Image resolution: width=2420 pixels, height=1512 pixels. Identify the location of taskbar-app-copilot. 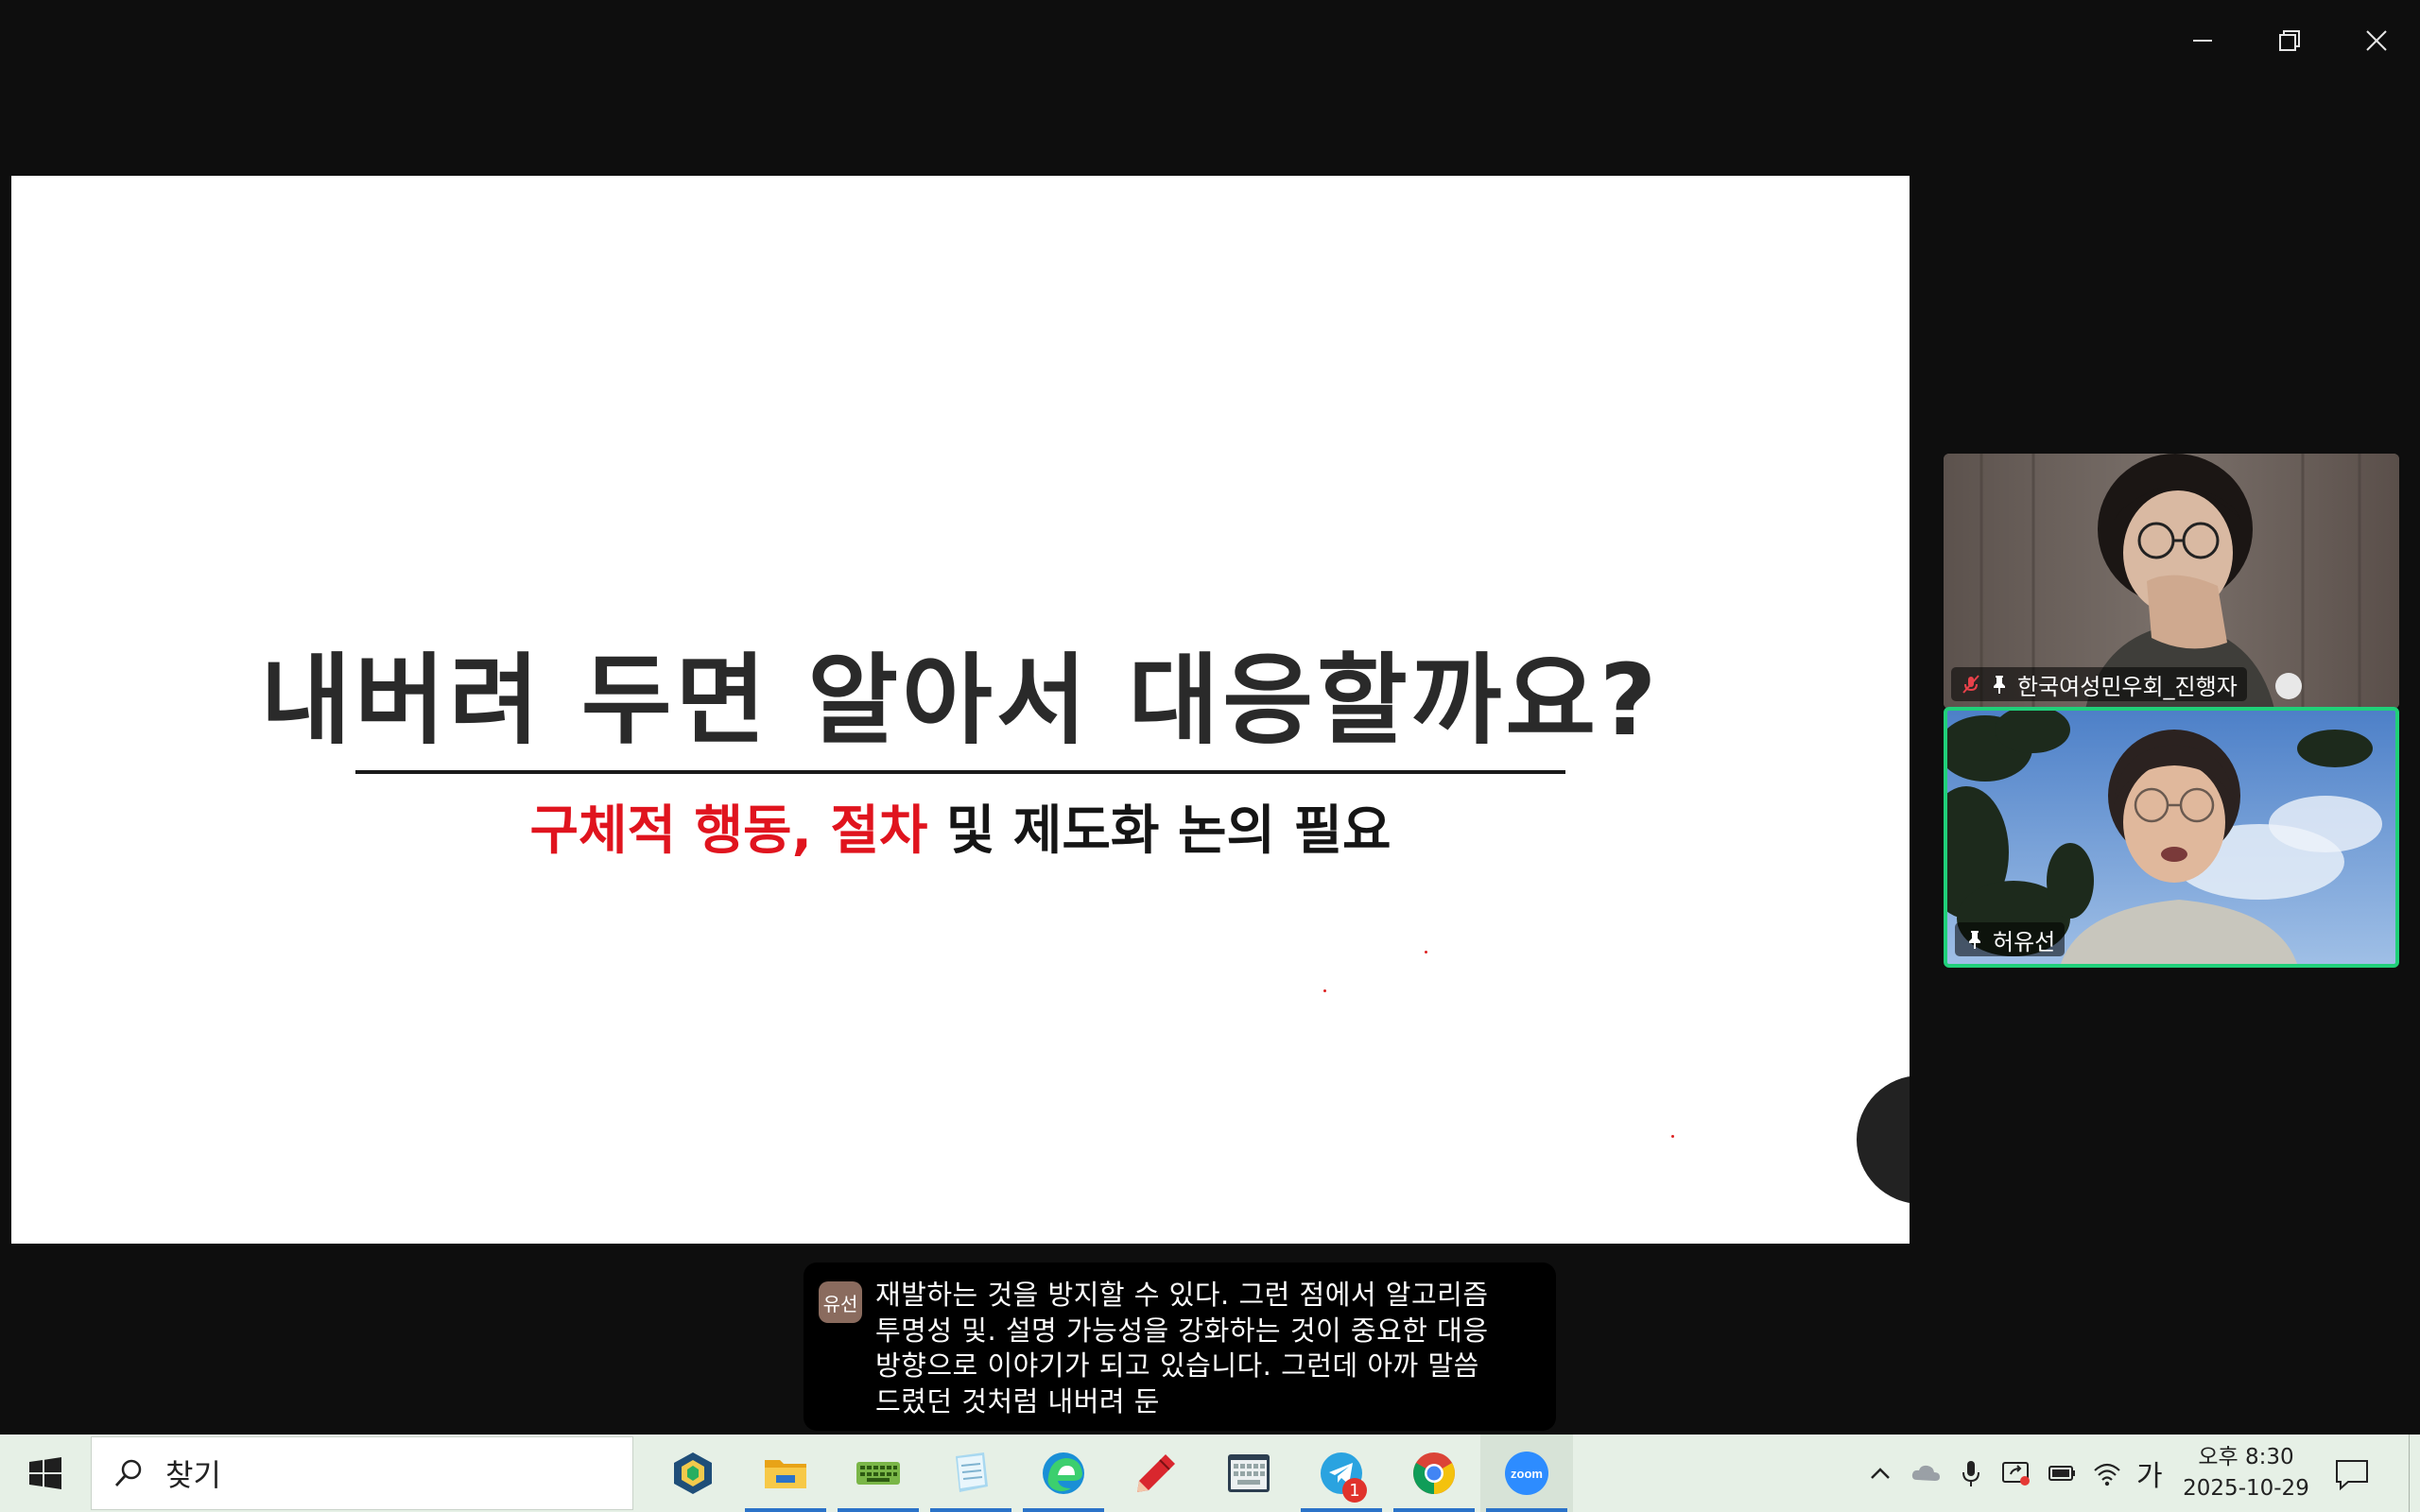
(693, 1473).